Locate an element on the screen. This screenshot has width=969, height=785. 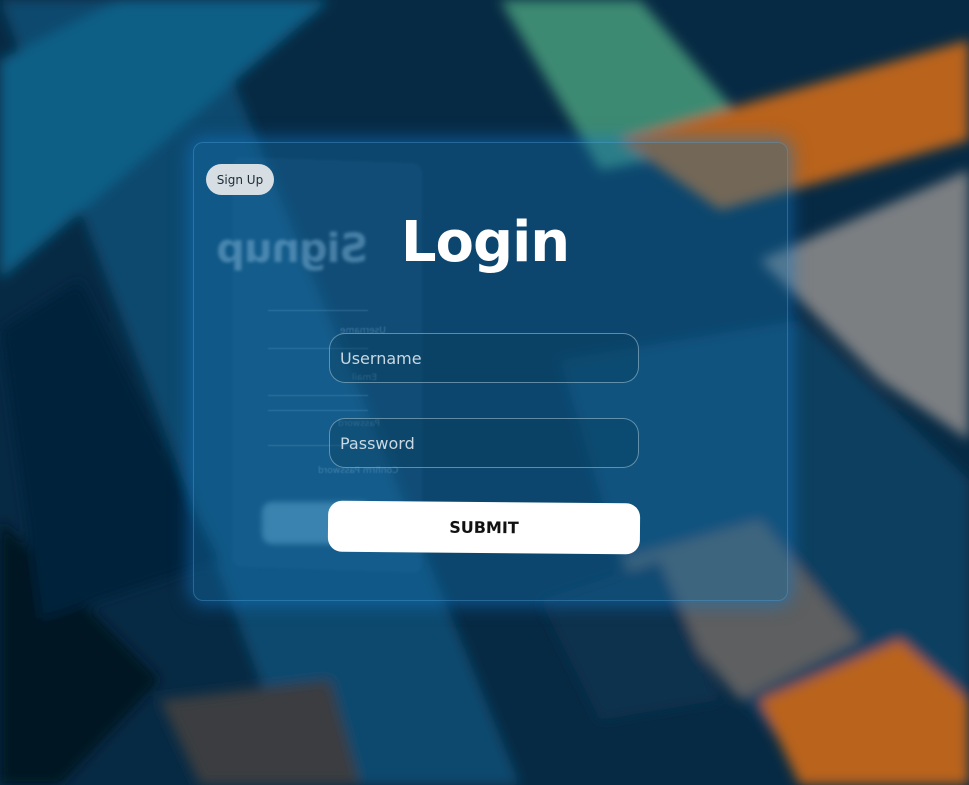
submit-button: SUBMIT is located at coordinates (484, 527).